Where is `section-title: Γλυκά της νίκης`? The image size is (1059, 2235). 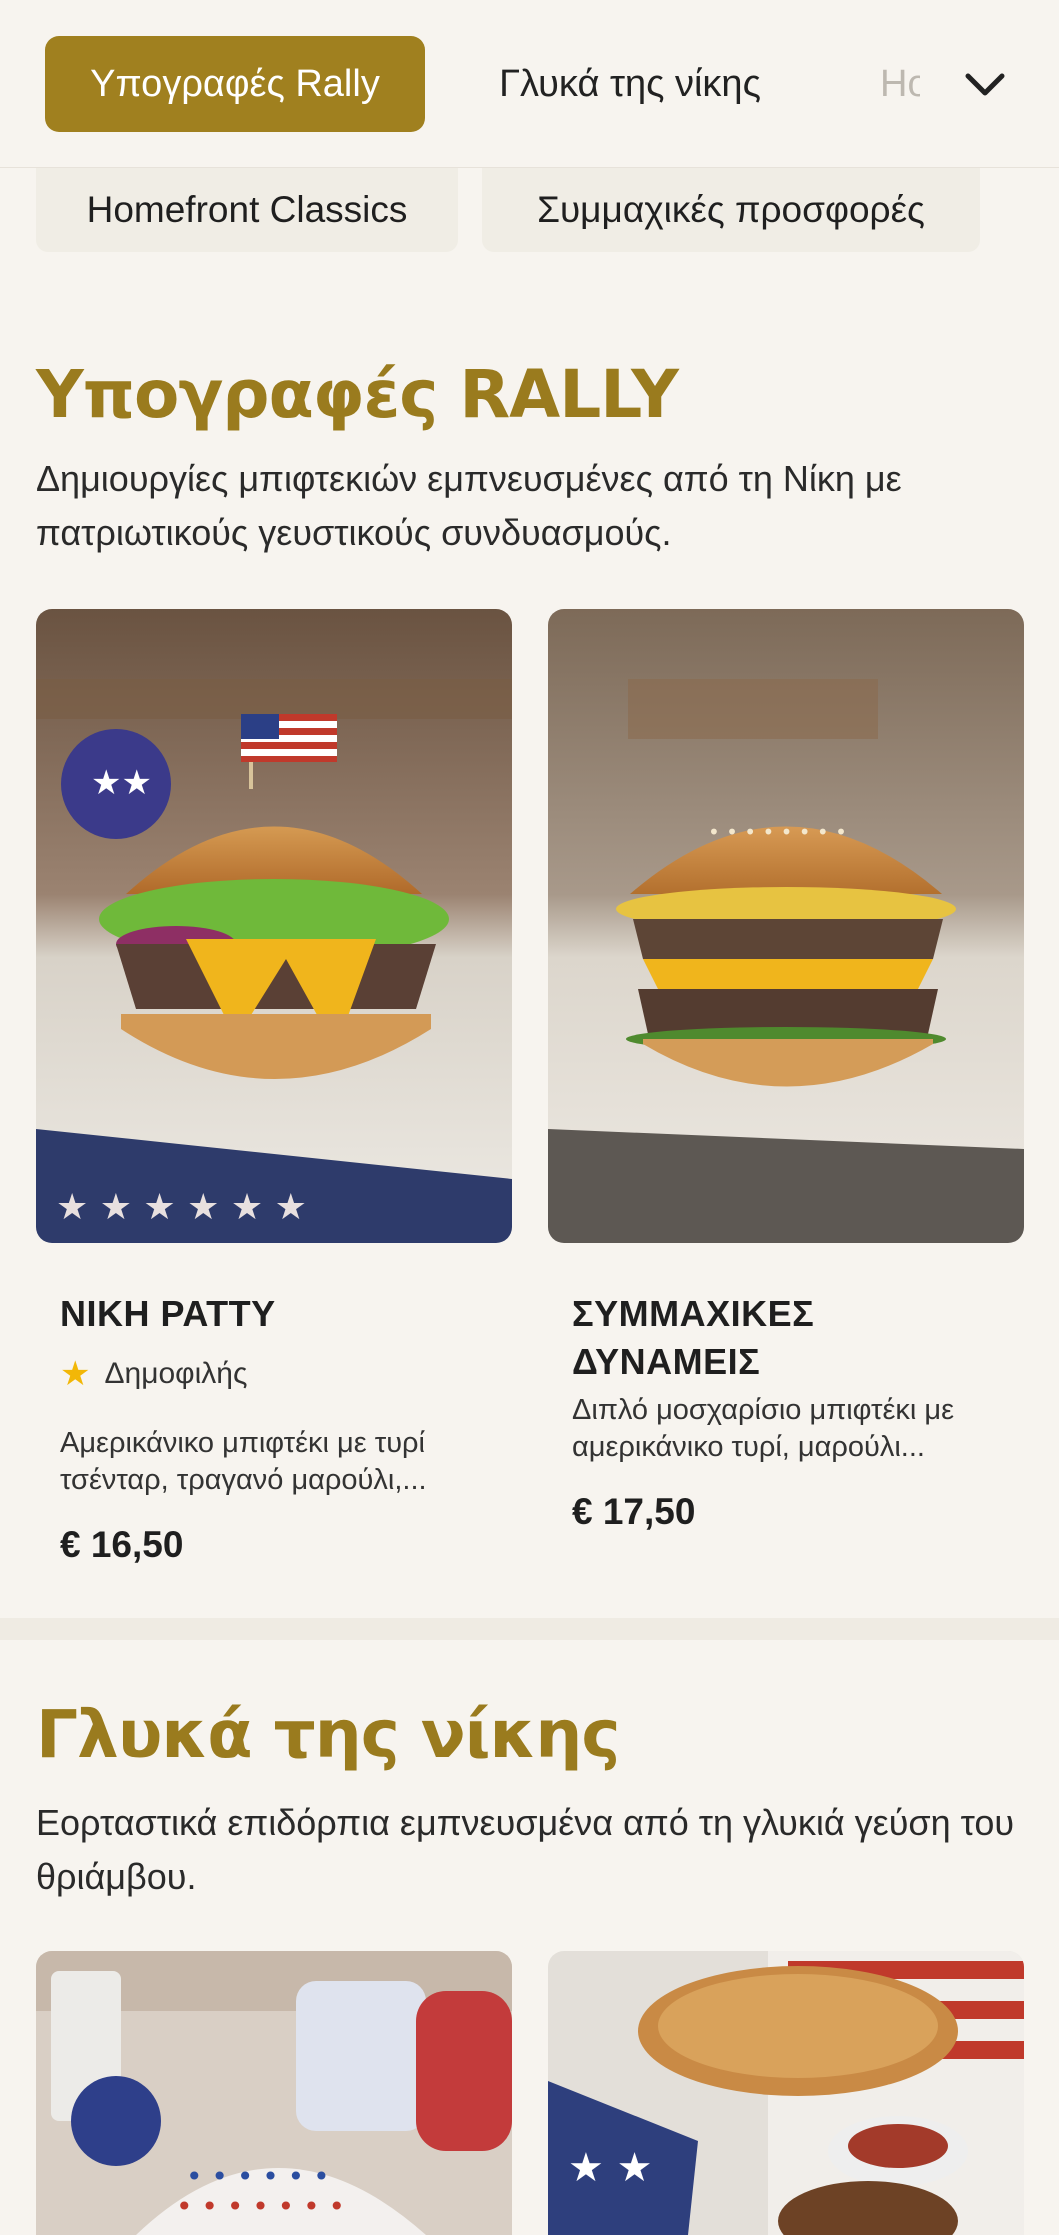
section-title: Γλυκά της νίκης is located at coordinates (328, 1734).